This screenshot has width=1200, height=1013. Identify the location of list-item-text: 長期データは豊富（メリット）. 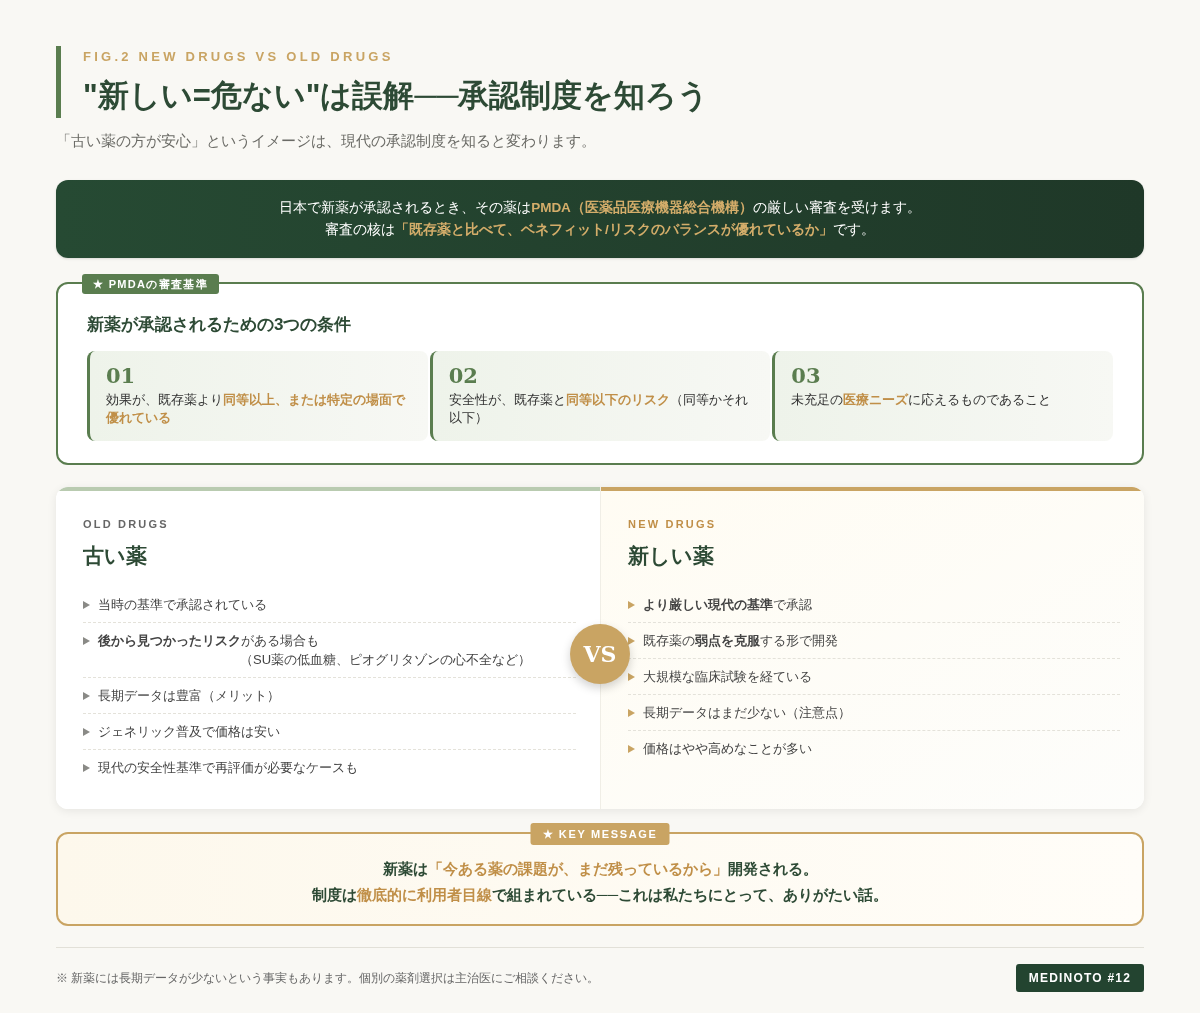
(189, 696).